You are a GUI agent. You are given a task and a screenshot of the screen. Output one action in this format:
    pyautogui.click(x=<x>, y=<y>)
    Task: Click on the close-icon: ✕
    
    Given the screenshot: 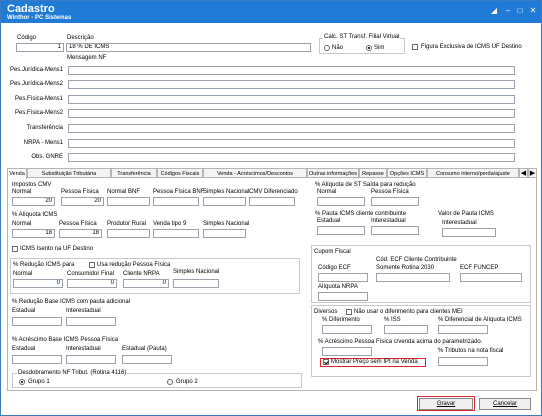 What is the action you would take?
    pyautogui.click(x=533, y=11)
    